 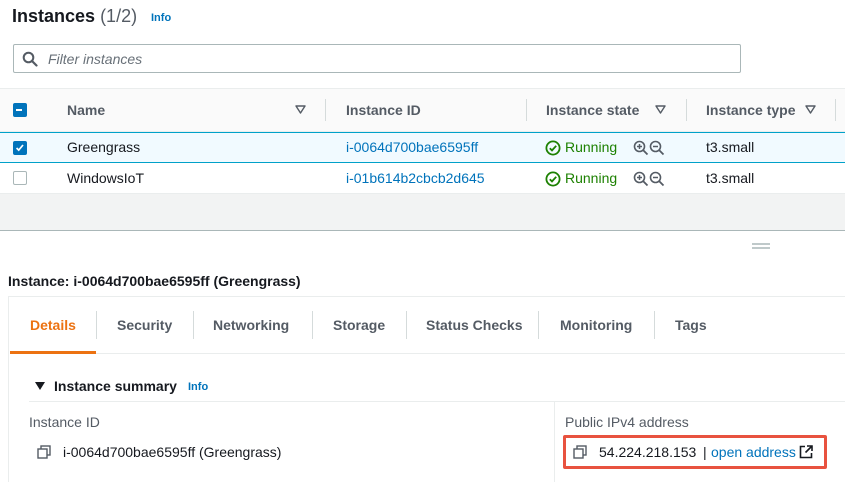 What do you see at coordinates (20, 110) in the screenshot?
I see `select-all-checkbox` at bounding box center [20, 110].